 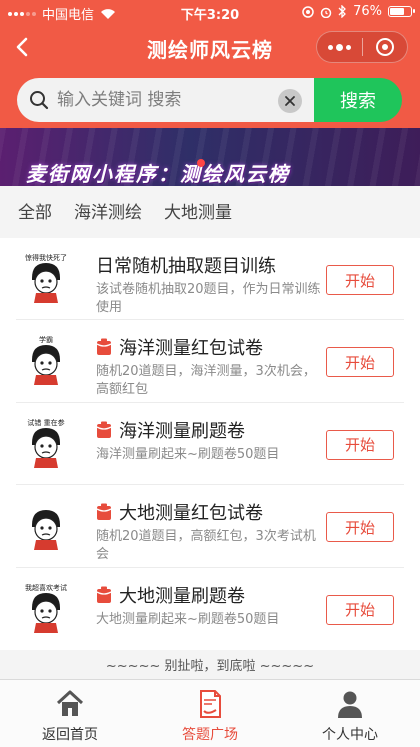 I want to click on battery-percent: 76%, so click(x=367, y=11).